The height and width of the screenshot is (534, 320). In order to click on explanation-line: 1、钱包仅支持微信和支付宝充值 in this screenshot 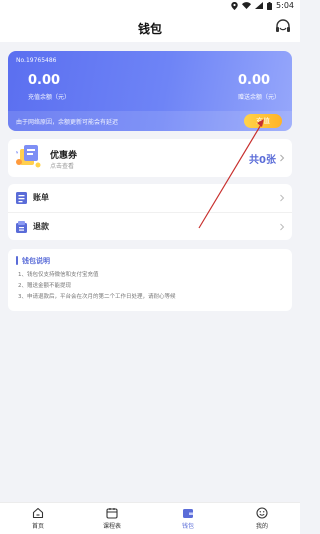, I will do `click(58, 275)`.